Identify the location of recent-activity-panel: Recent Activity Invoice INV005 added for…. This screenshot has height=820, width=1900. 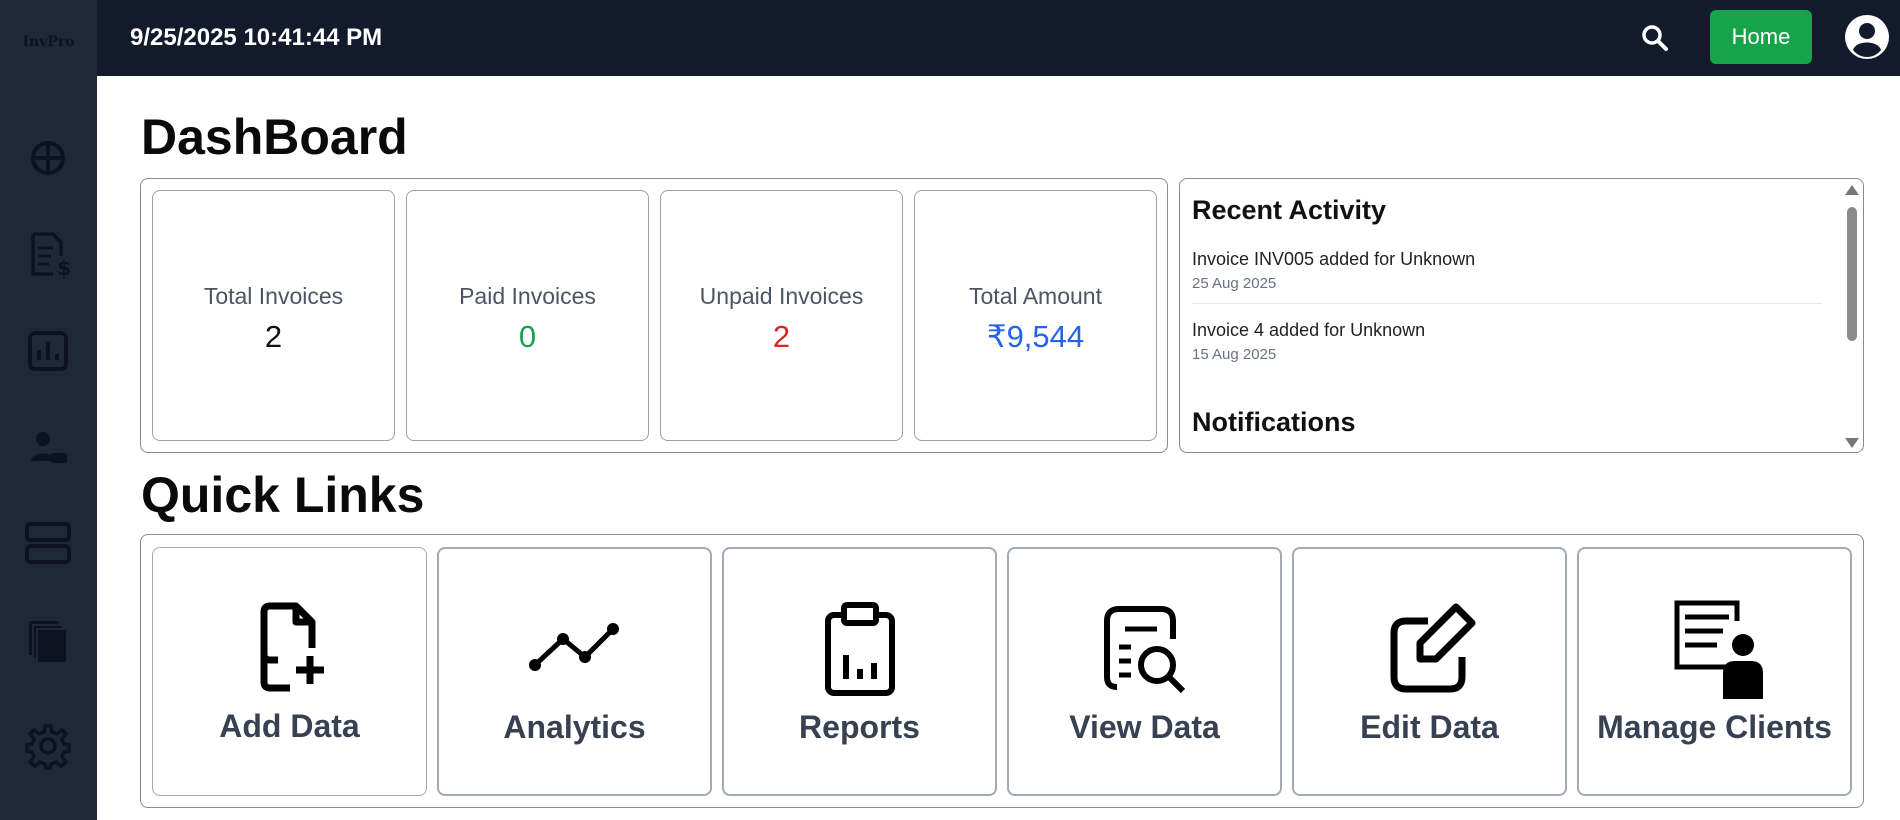
(1521, 315).